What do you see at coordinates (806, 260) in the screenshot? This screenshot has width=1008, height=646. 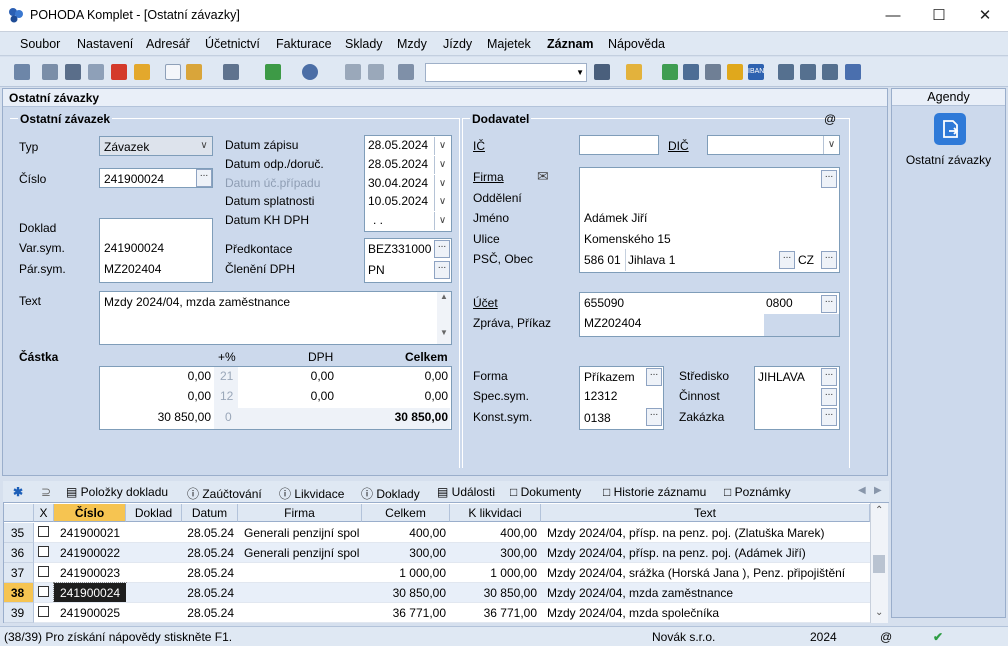 I see `country-field: CZ` at bounding box center [806, 260].